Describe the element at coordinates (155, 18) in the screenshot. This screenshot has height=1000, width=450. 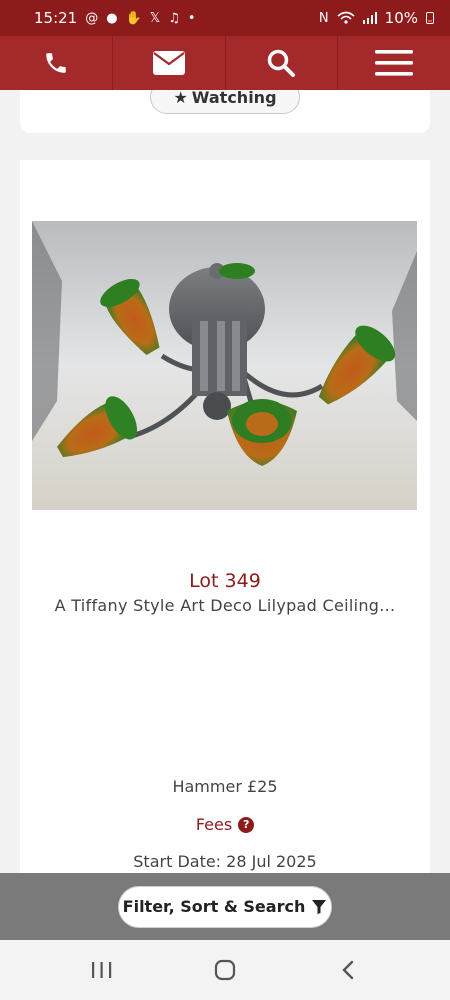
I see `x-icon: 𝕏` at that location.